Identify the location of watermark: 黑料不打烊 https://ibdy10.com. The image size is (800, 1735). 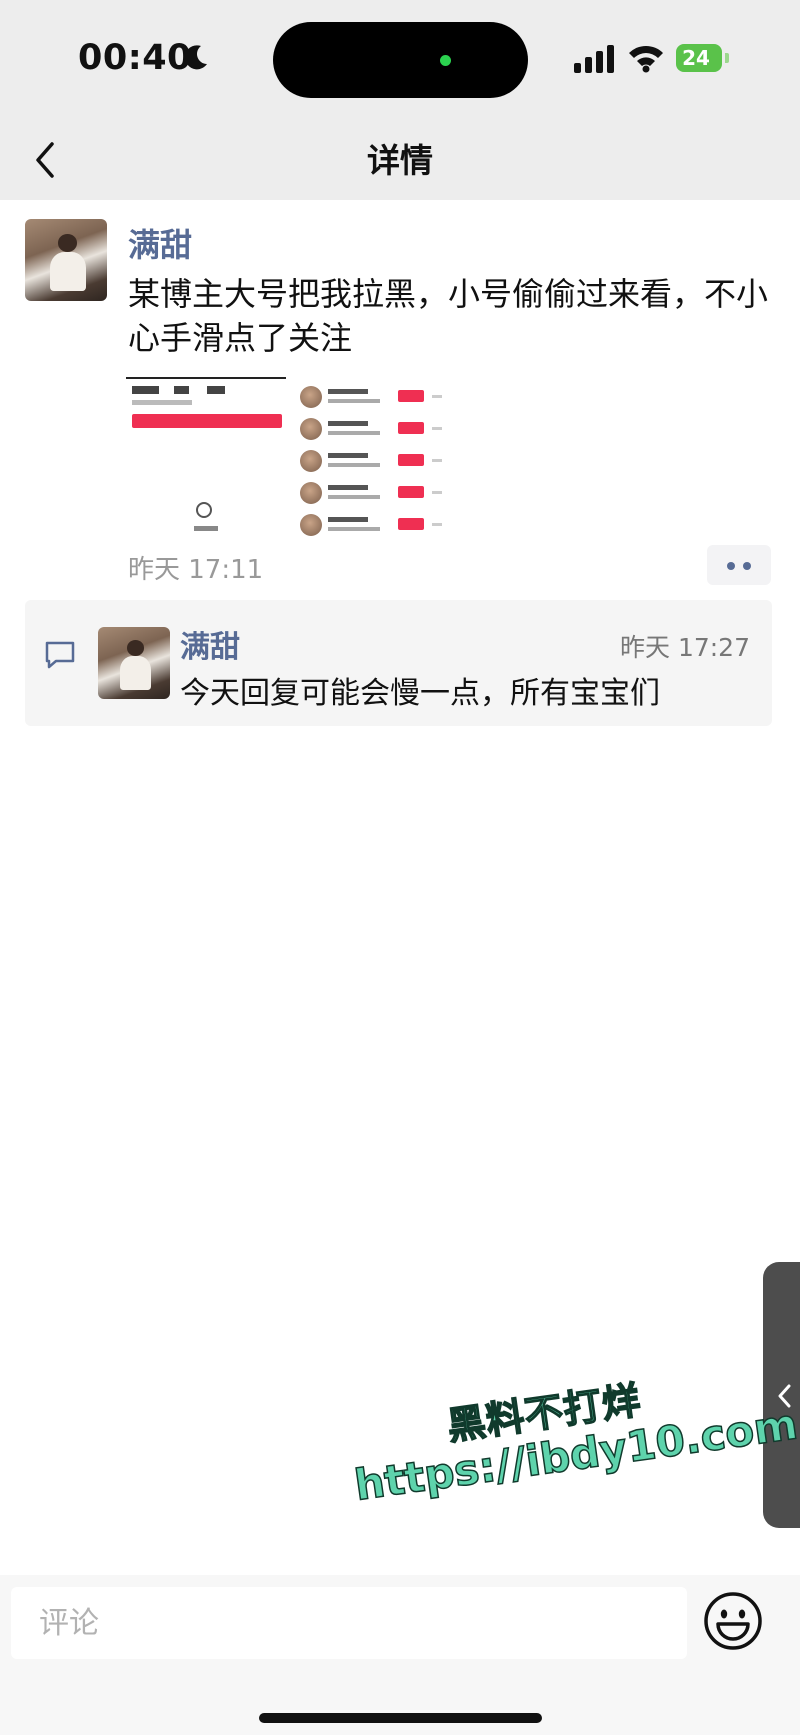
(572, 1449).